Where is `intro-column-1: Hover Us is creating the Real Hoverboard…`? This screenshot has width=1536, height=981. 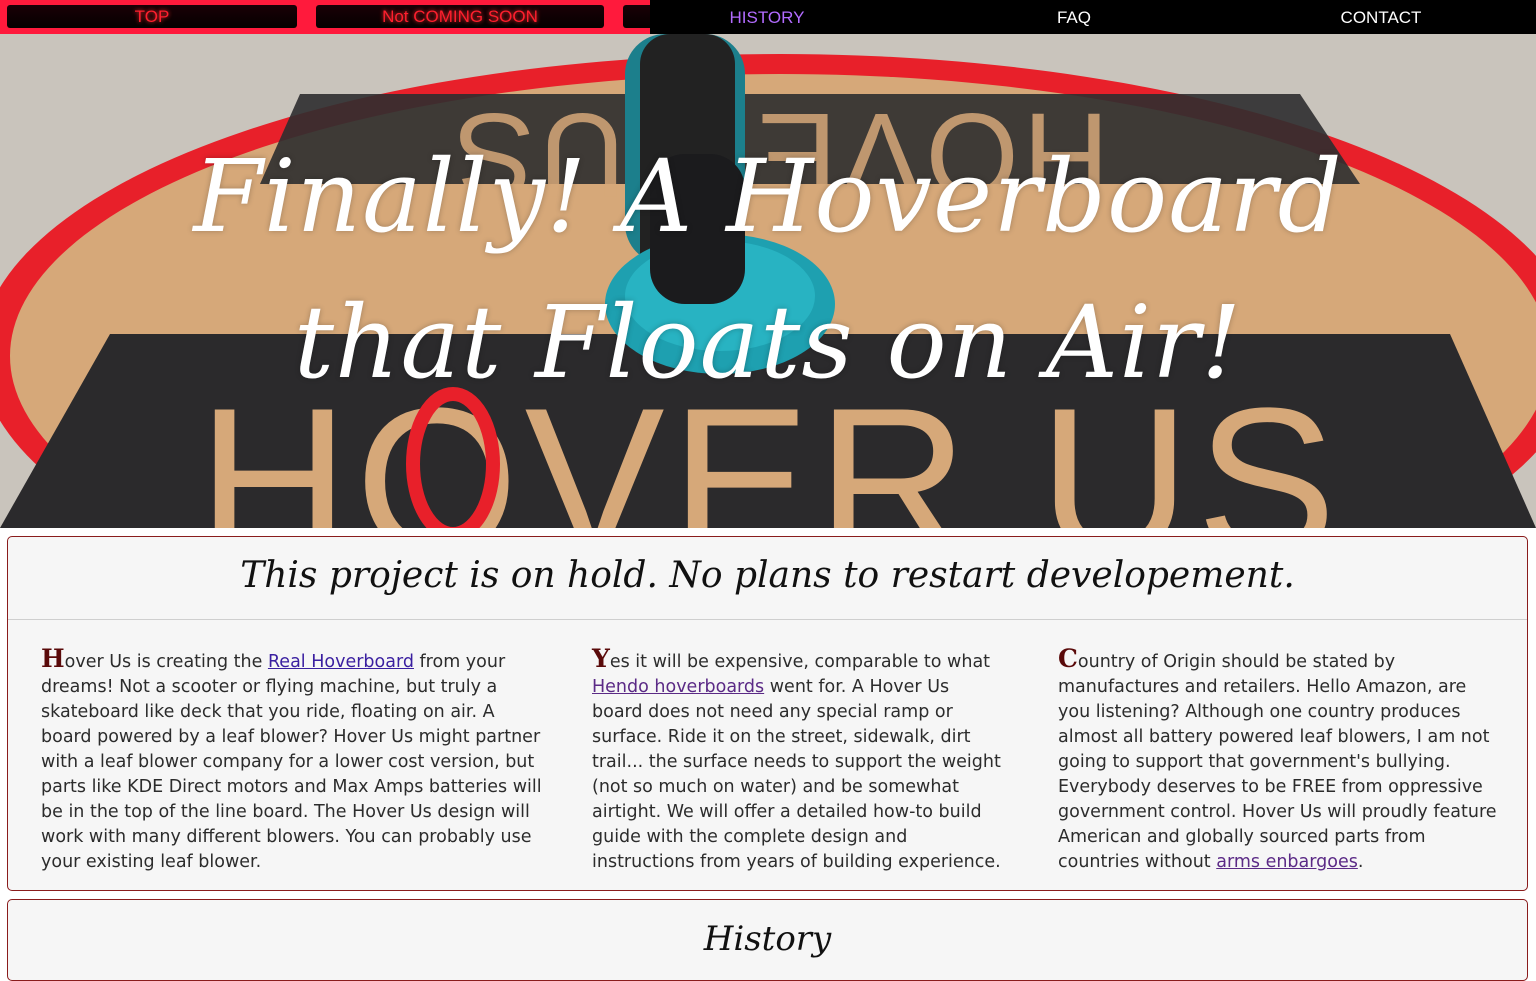 intro-column-1: Hover Us is creating the Real Hoverboard… is located at coordinates (293, 760).